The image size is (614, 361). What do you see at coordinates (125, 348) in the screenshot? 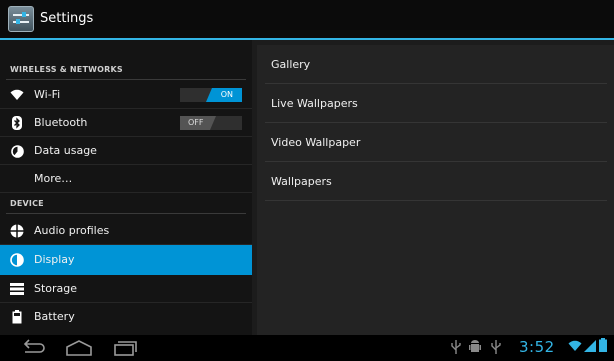
I see `recent-apps-button` at bounding box center [125, 348].